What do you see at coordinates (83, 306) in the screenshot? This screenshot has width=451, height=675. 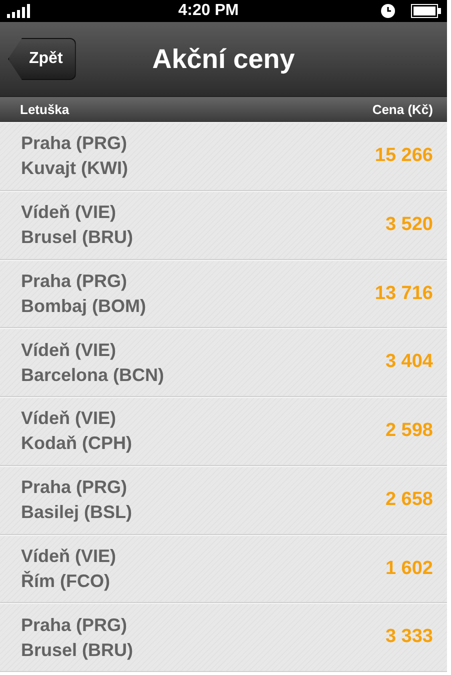 I see `destination-city: Bombaj (BOM)` at bounding box center [83, 306].